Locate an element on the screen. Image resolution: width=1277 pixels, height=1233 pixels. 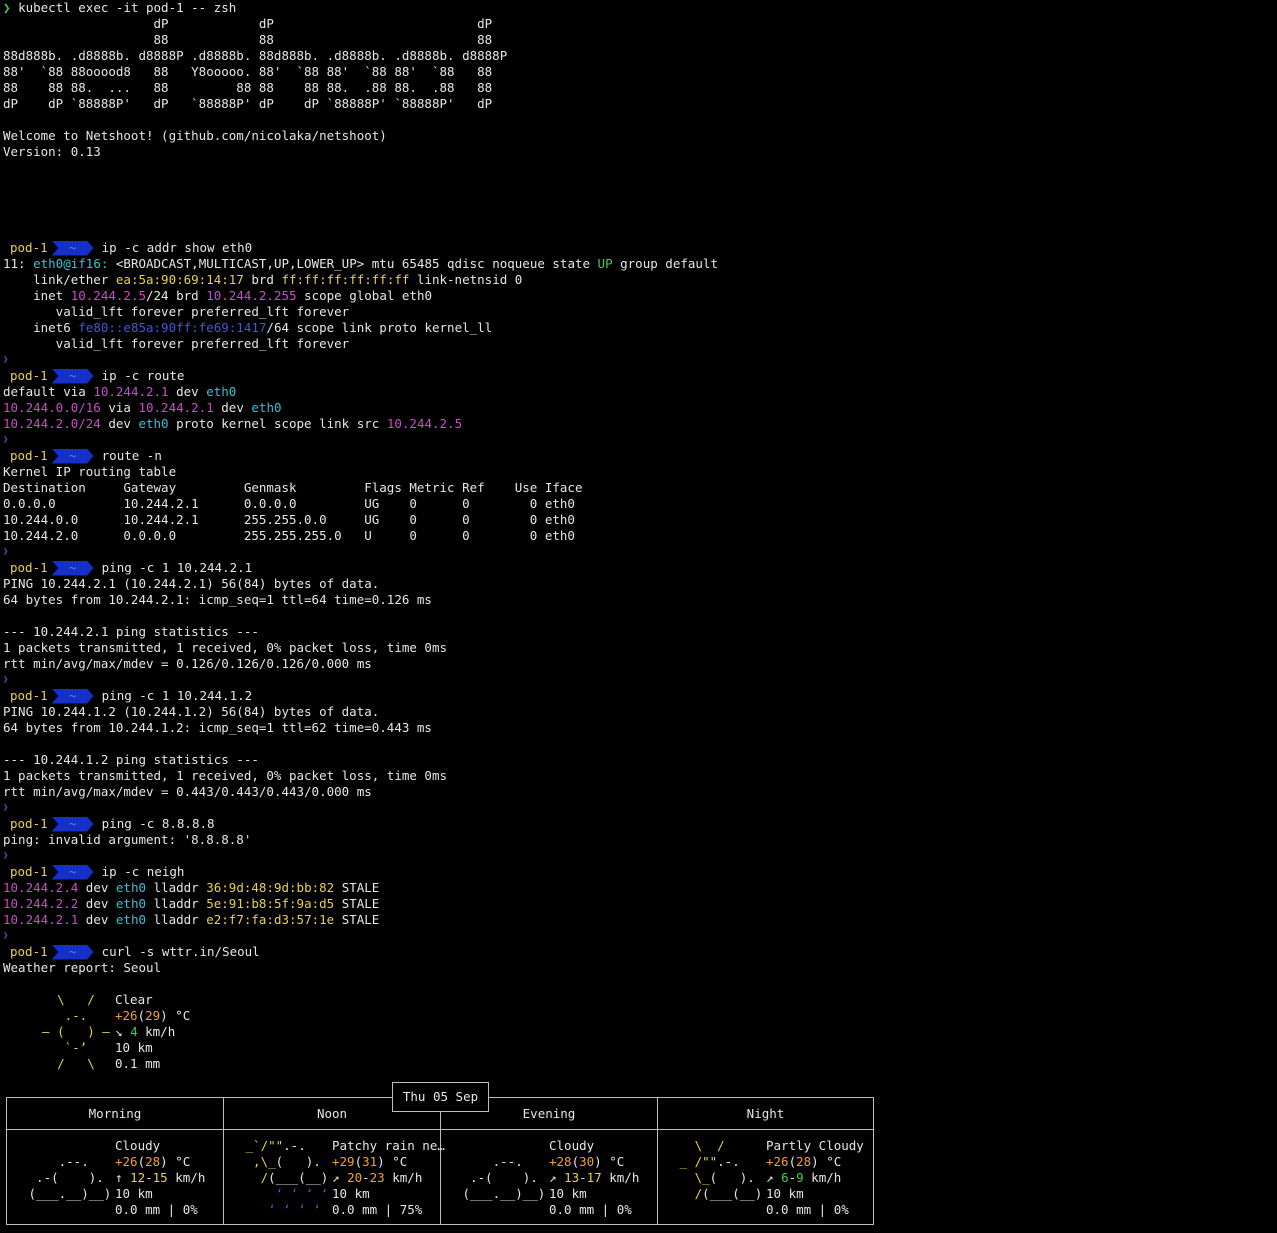
text-span: ↗ is located at coordinates (557, 1177).